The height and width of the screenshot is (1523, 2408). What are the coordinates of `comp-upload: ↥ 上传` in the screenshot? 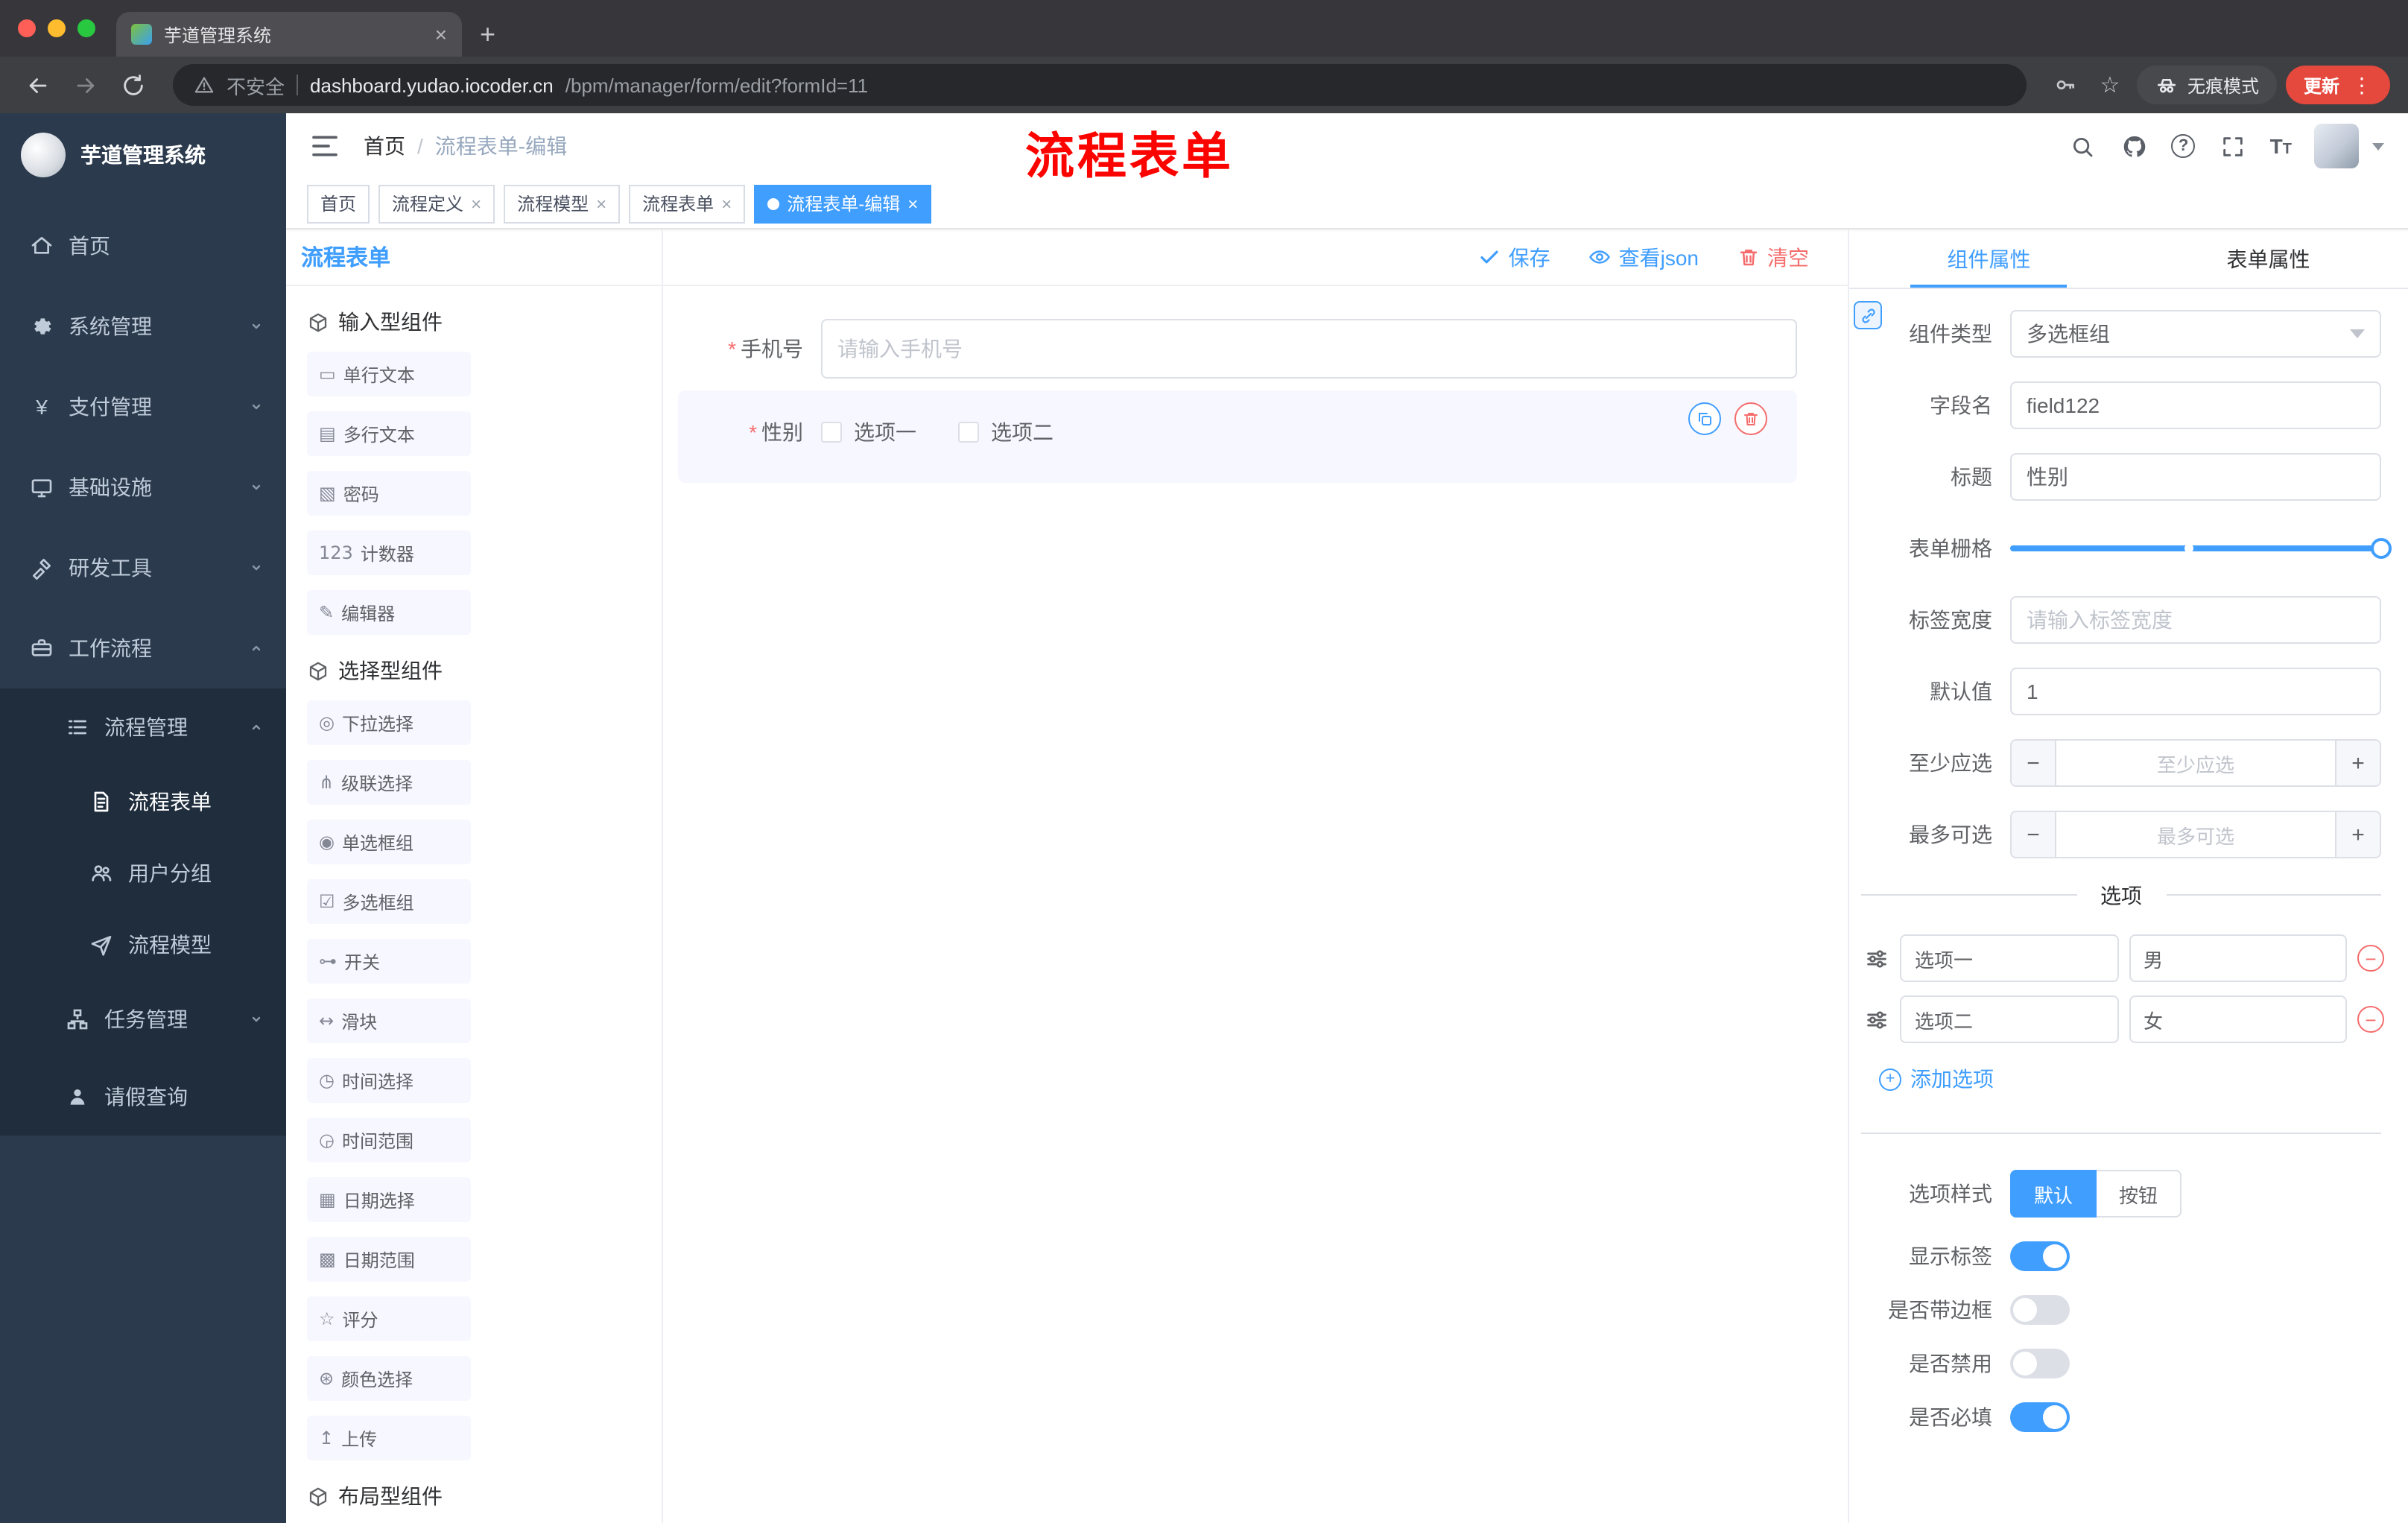 It's located at (389, 1438).